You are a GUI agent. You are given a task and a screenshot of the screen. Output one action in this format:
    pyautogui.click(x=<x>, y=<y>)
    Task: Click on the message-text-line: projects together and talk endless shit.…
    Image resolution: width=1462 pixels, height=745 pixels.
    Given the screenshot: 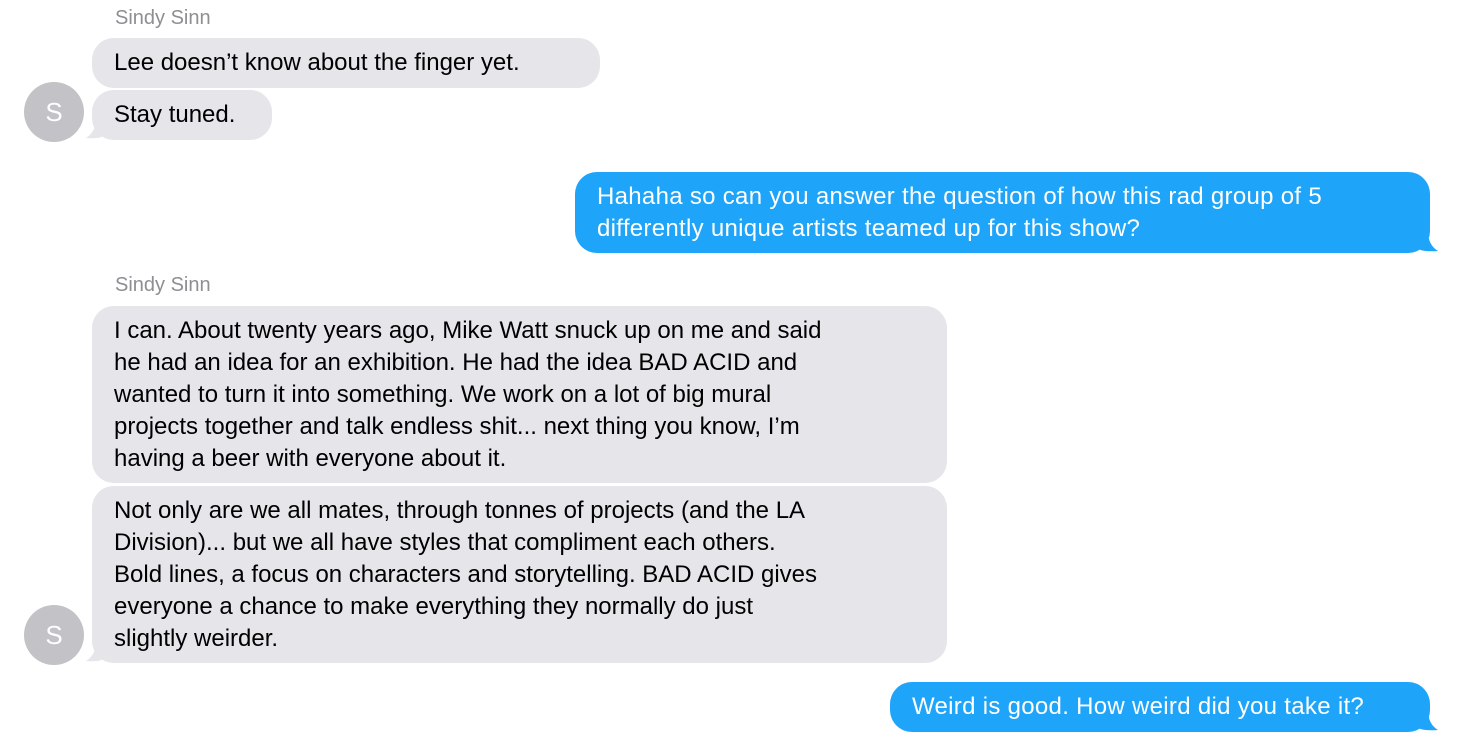 What is the action you would take?
    pyautogui.click(x=457, y=426)
    